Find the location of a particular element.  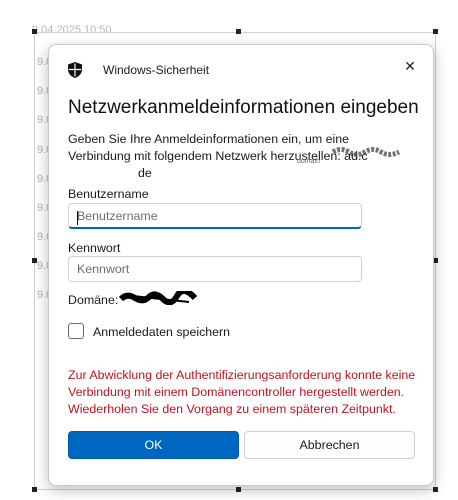

text-caret is located at coordinates (77, 218).